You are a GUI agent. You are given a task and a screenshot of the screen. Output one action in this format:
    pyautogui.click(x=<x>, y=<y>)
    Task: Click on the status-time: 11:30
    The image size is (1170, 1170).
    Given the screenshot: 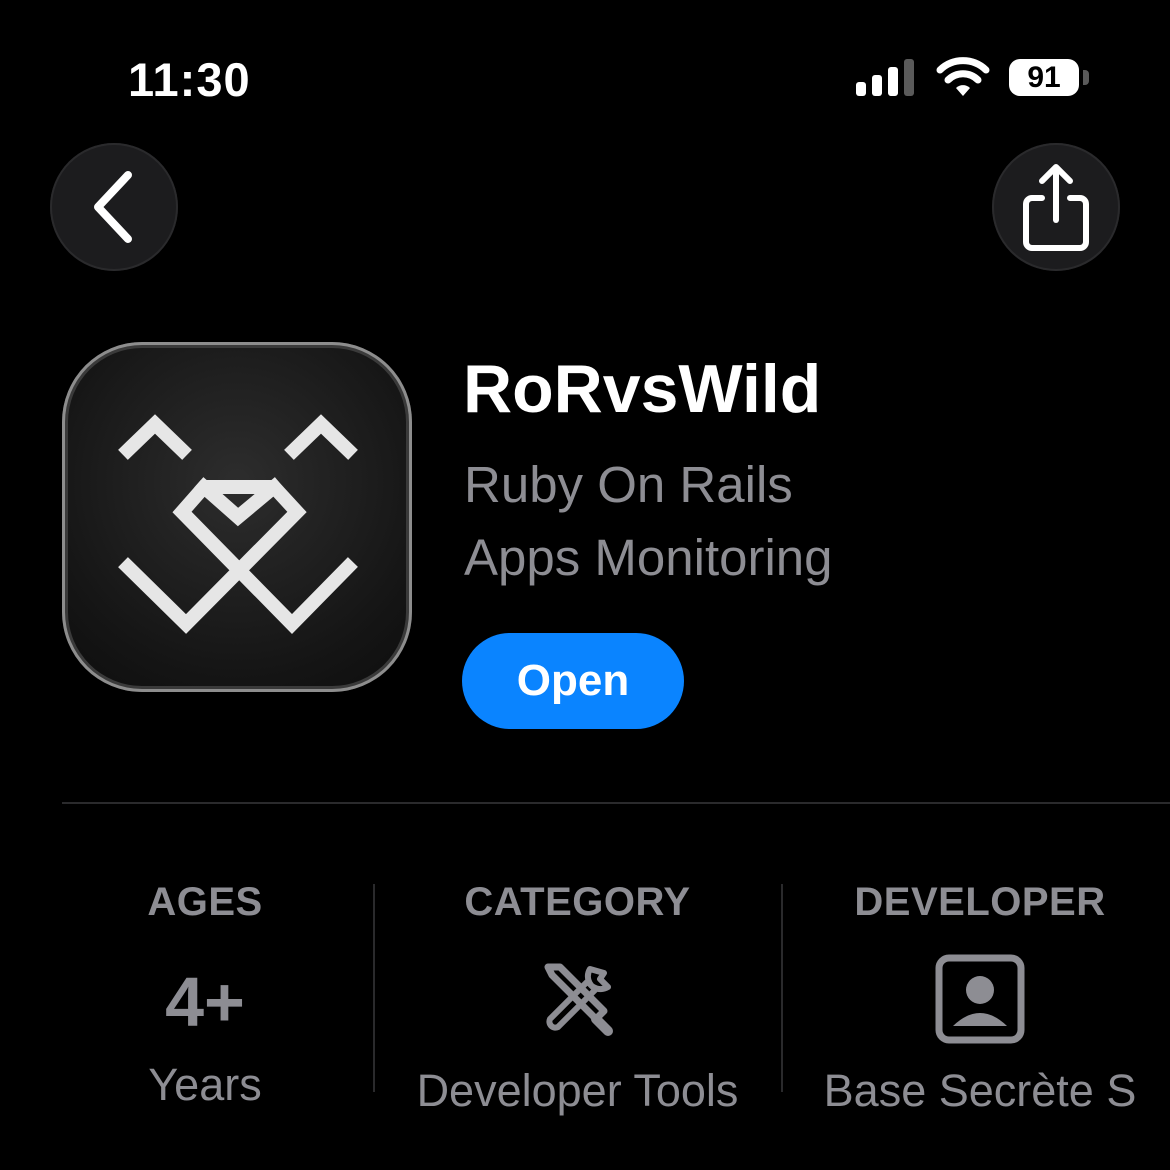 What is the action you would take?
    pyautogui.click(x=189, y=79)
    